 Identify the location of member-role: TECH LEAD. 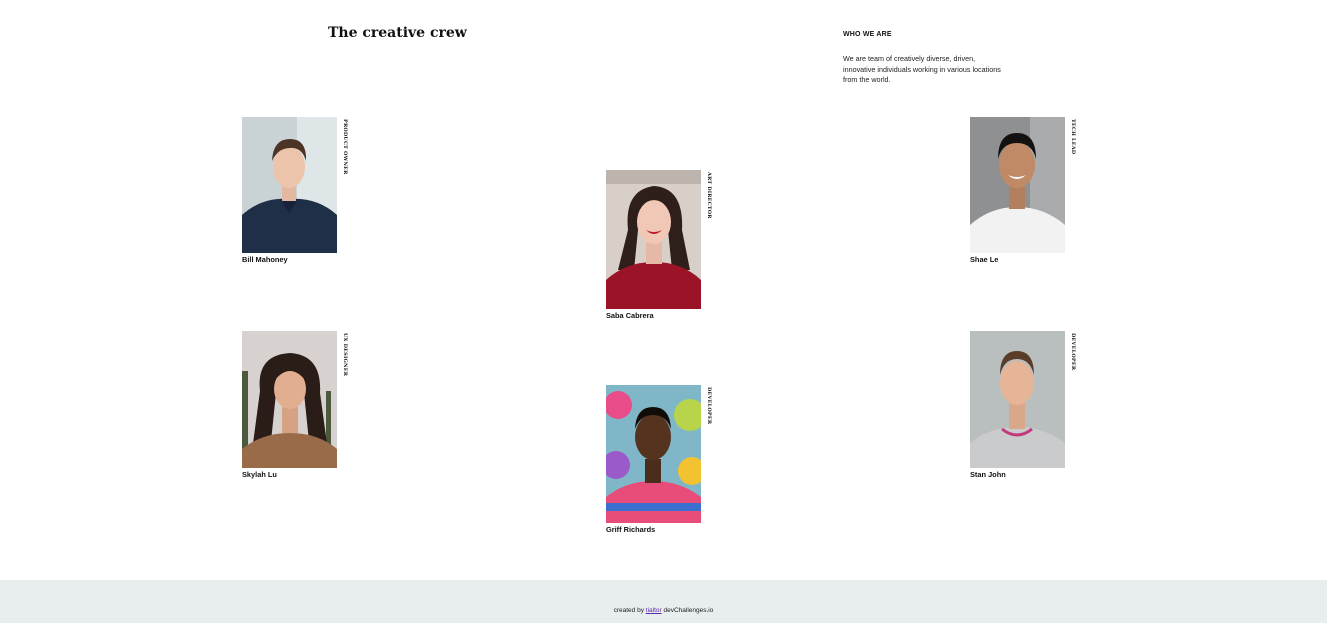
(1073, 137).